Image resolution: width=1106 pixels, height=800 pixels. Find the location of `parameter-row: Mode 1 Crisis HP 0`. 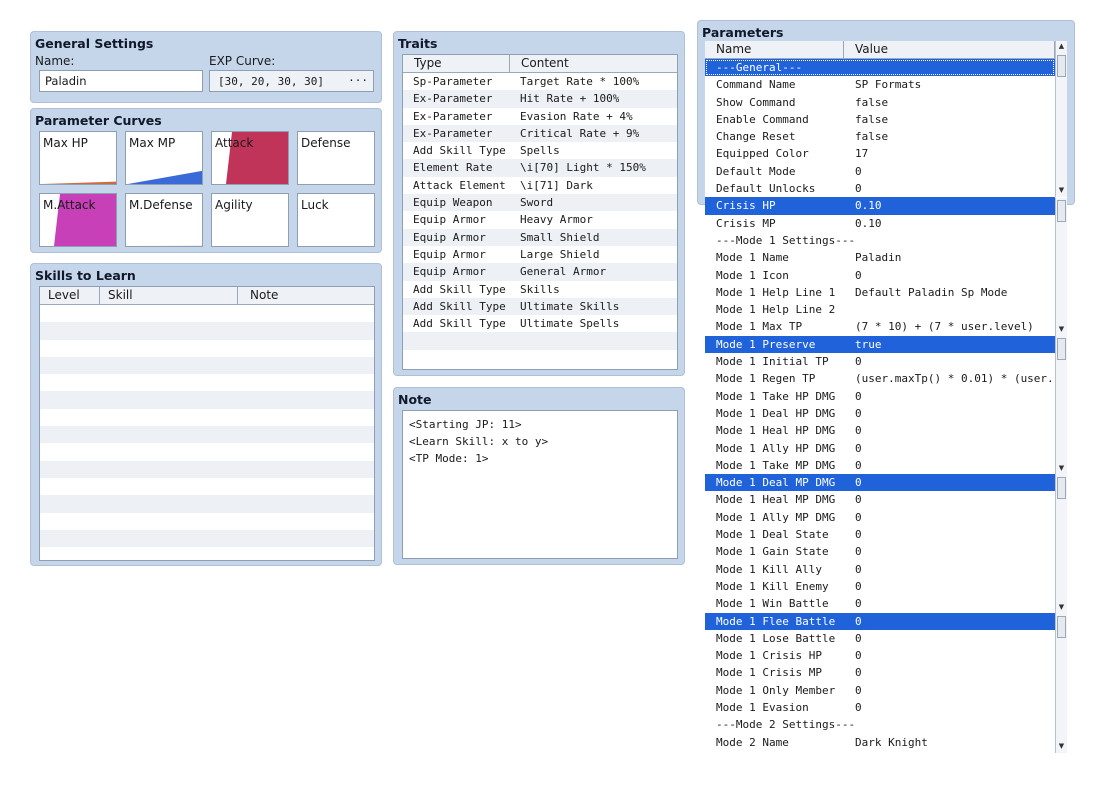

parameter-row: Mode 1 Crisis HP 0 is located at coordinates (880, 655).